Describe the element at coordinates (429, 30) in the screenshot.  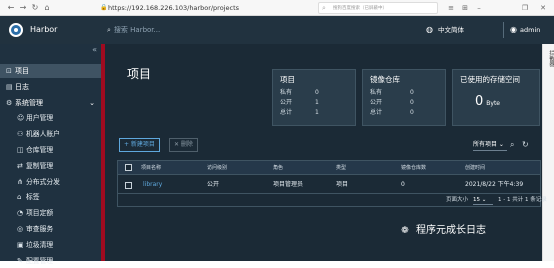
I see `globe-icon: ◍` at that location.